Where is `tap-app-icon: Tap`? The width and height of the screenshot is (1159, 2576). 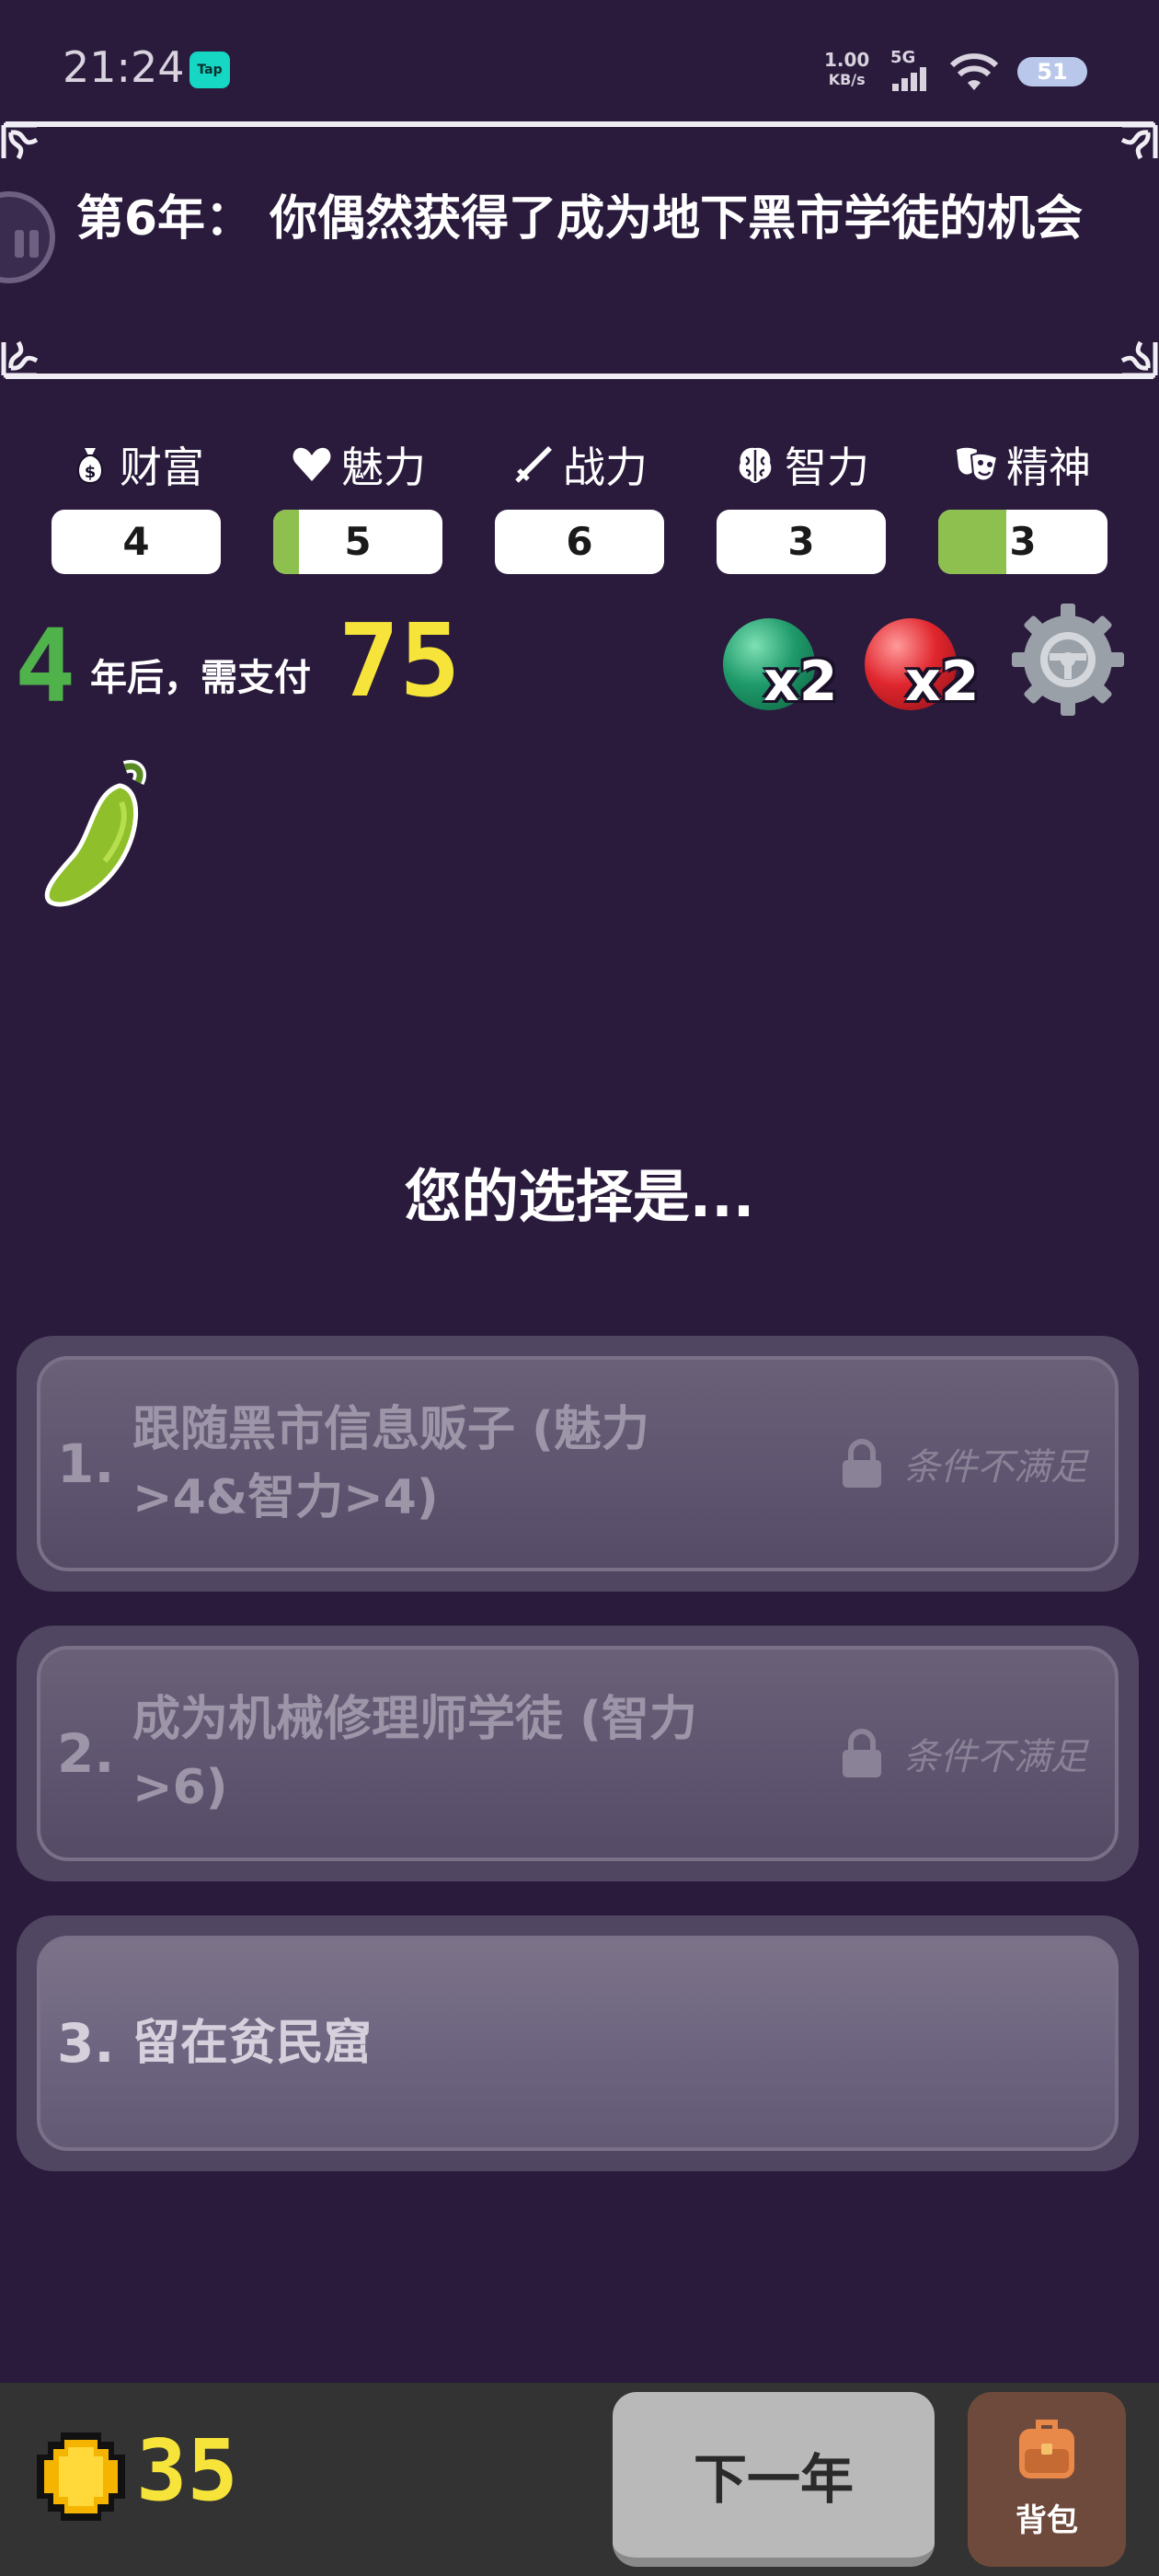 tap-app-icon: Tap is located at coordinates (209, 70).